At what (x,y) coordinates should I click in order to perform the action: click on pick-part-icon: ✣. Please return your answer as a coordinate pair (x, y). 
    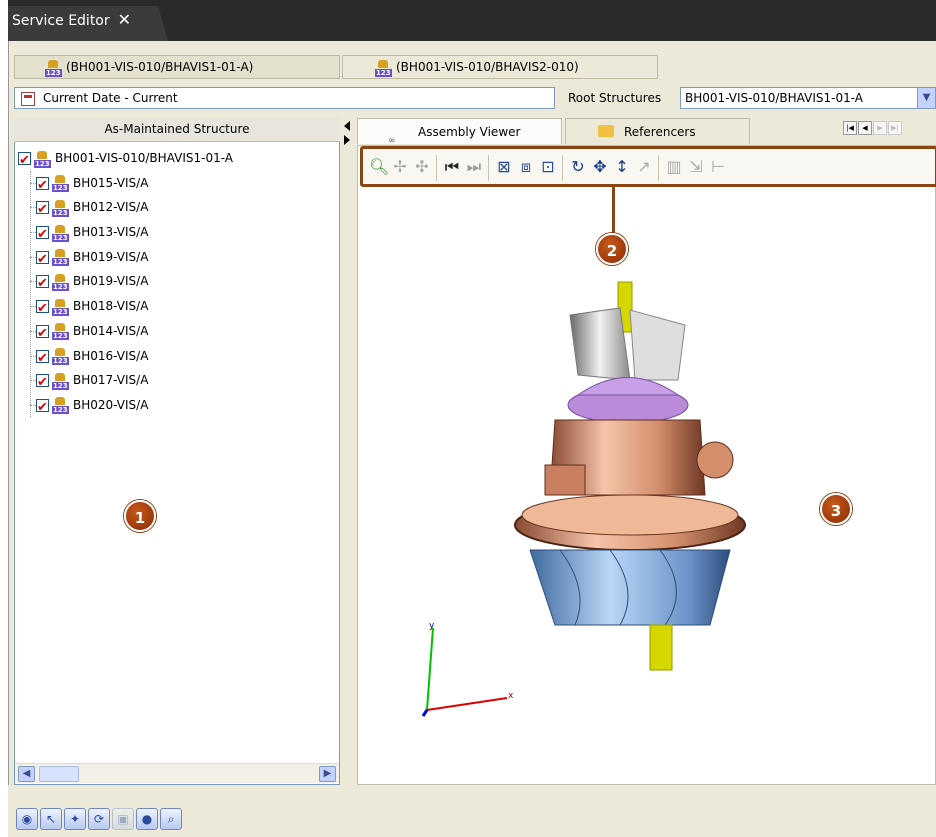
    Looking at the image, I should click on (422, 167).